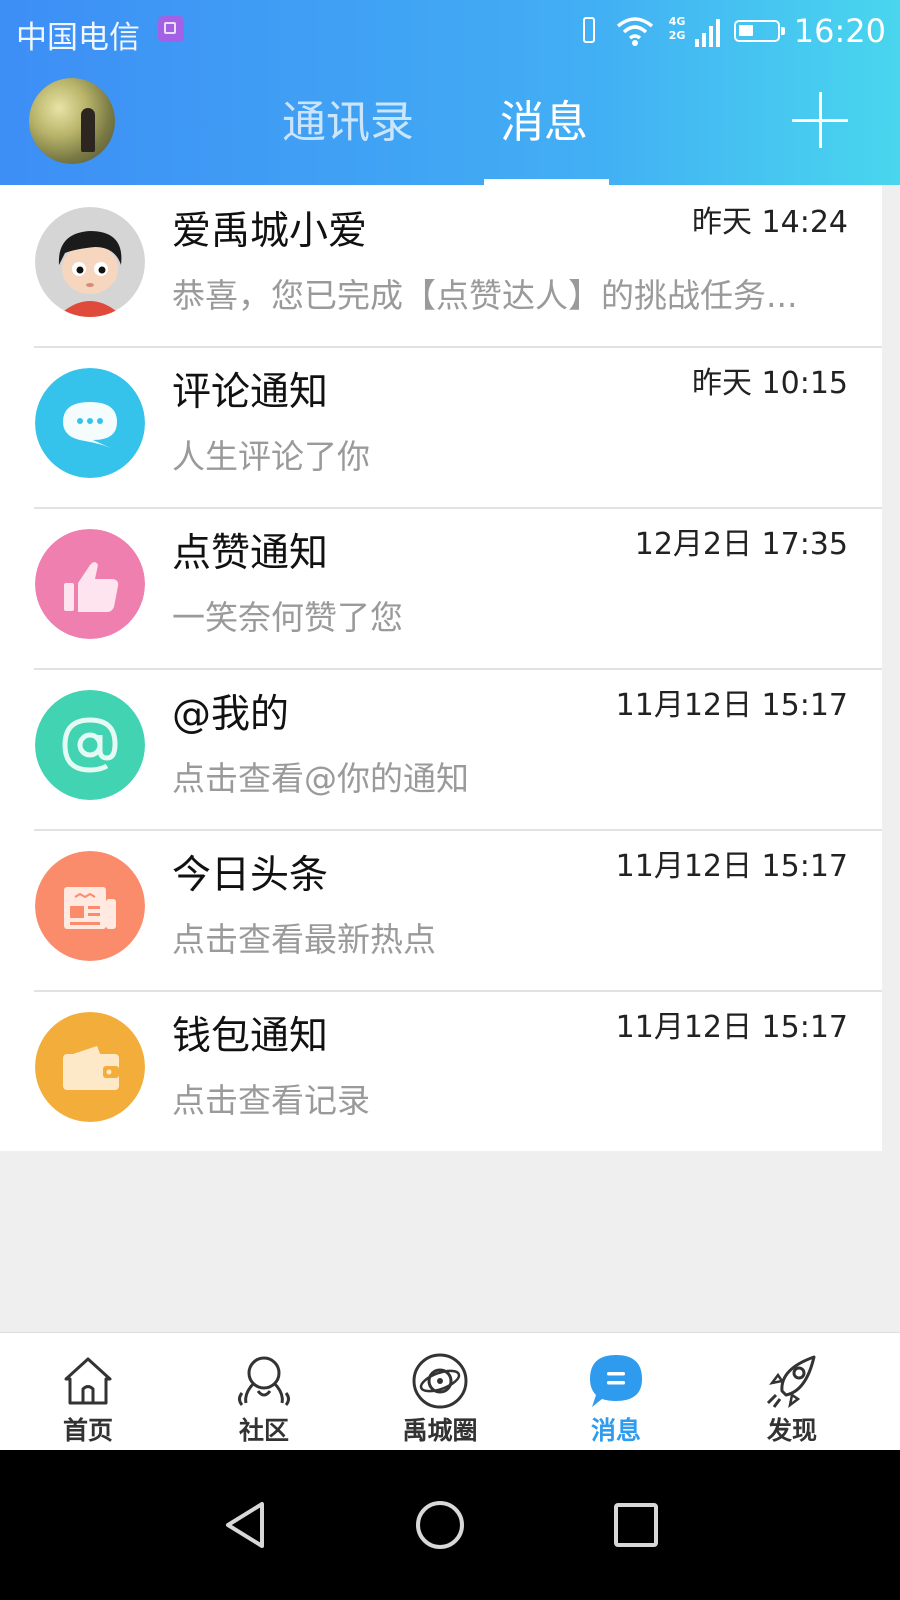 The image size is (900, 1600). What do you see at coordinates (250, 875) in the screenshot?
I see `message-title: 今日头条` at bounding box center [250, 875].